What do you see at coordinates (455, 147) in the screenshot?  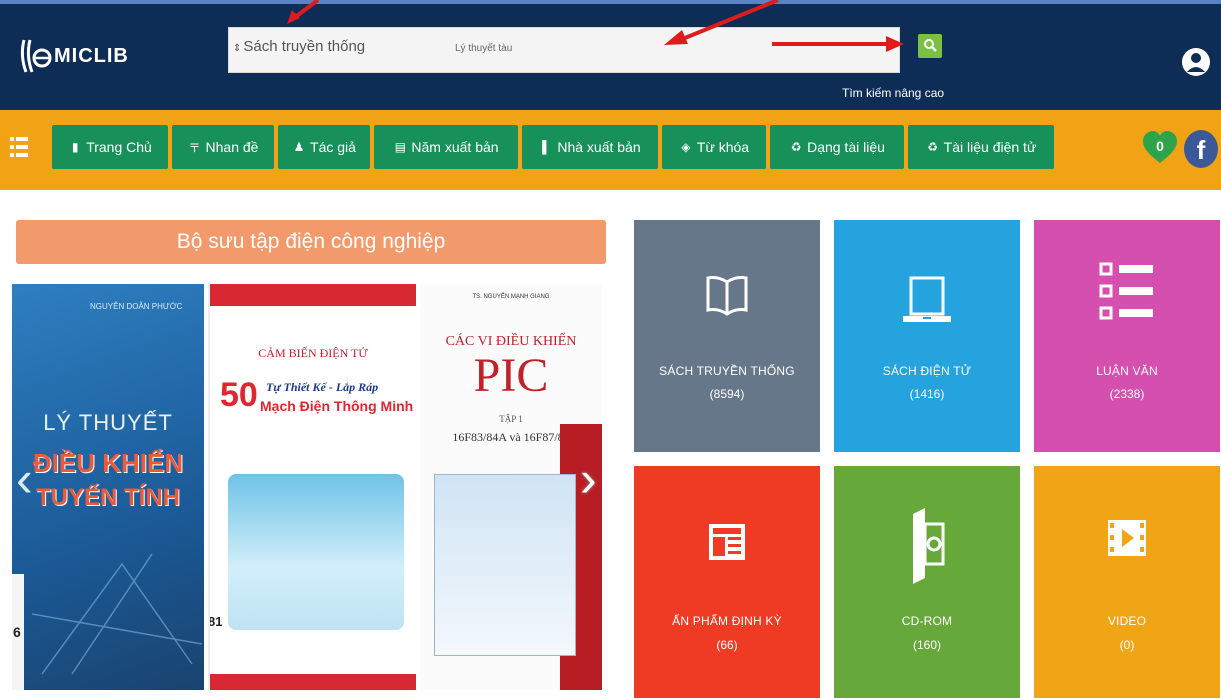 I see `nav-label: Năm xuất bản` at bounding box center [455, 147].